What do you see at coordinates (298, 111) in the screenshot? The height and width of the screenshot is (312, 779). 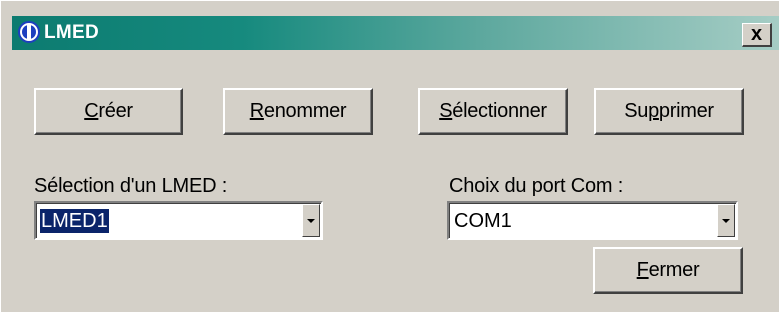 I see `rename-button: Renommer` at bounding box center [298, 111].